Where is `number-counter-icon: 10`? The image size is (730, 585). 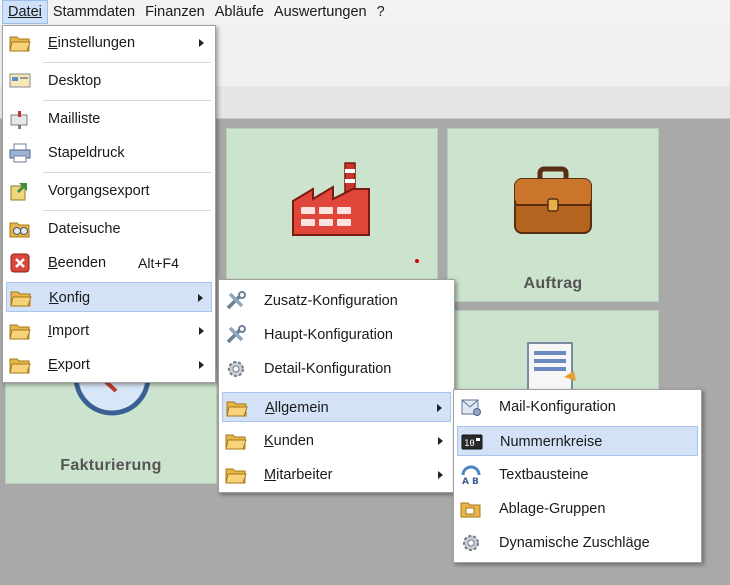
number-counter-icon: 10 is located at coordinates (472, 442).